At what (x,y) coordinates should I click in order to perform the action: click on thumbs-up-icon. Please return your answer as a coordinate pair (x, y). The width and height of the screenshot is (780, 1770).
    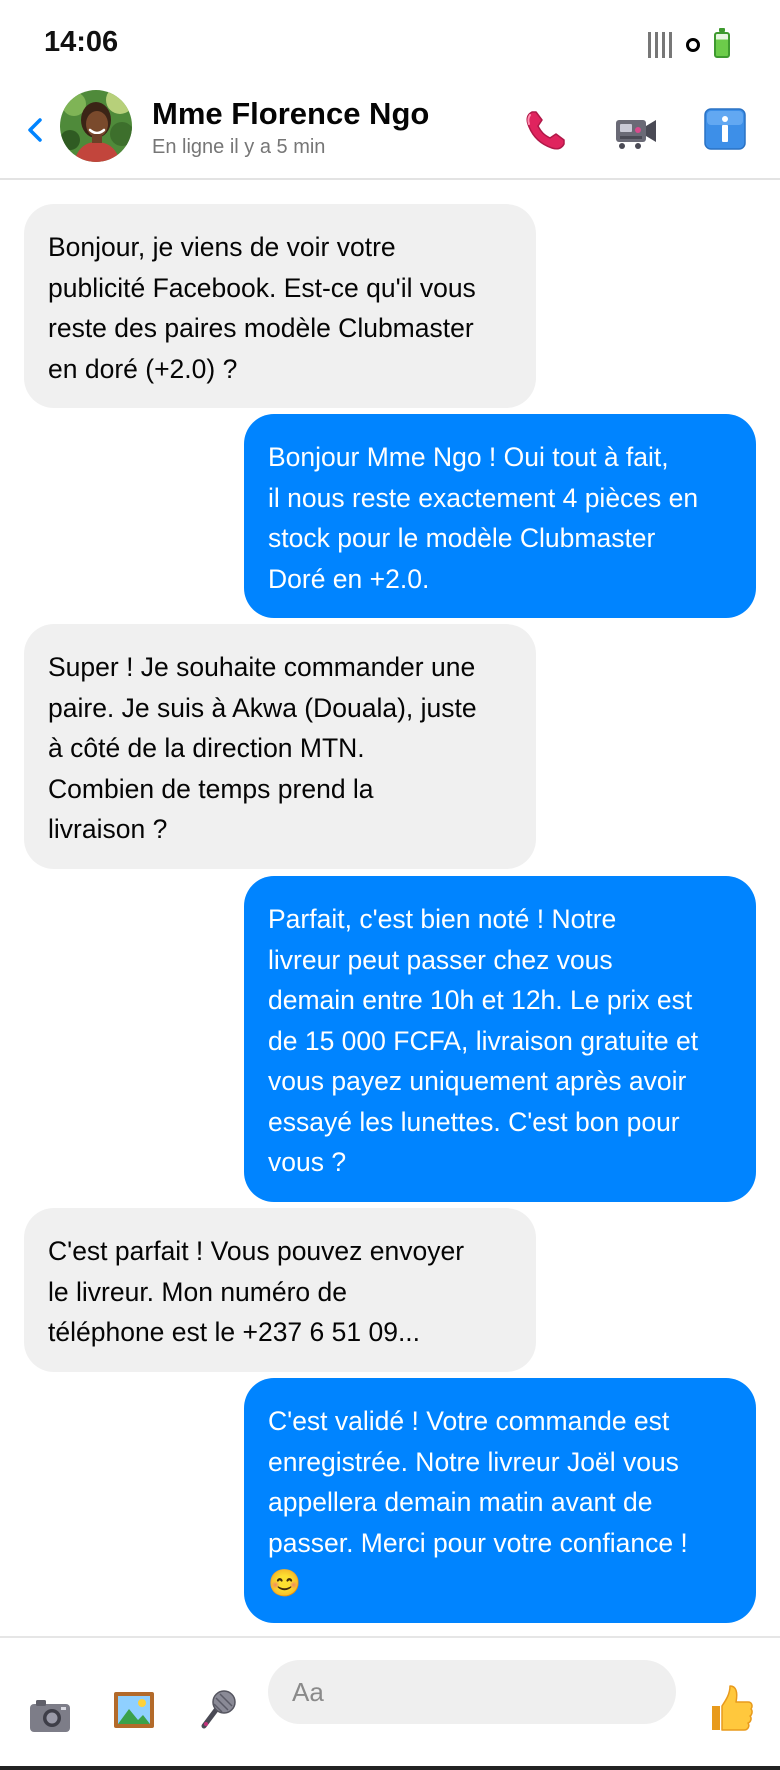
    Looking at the image, I should click on (730, 1708).